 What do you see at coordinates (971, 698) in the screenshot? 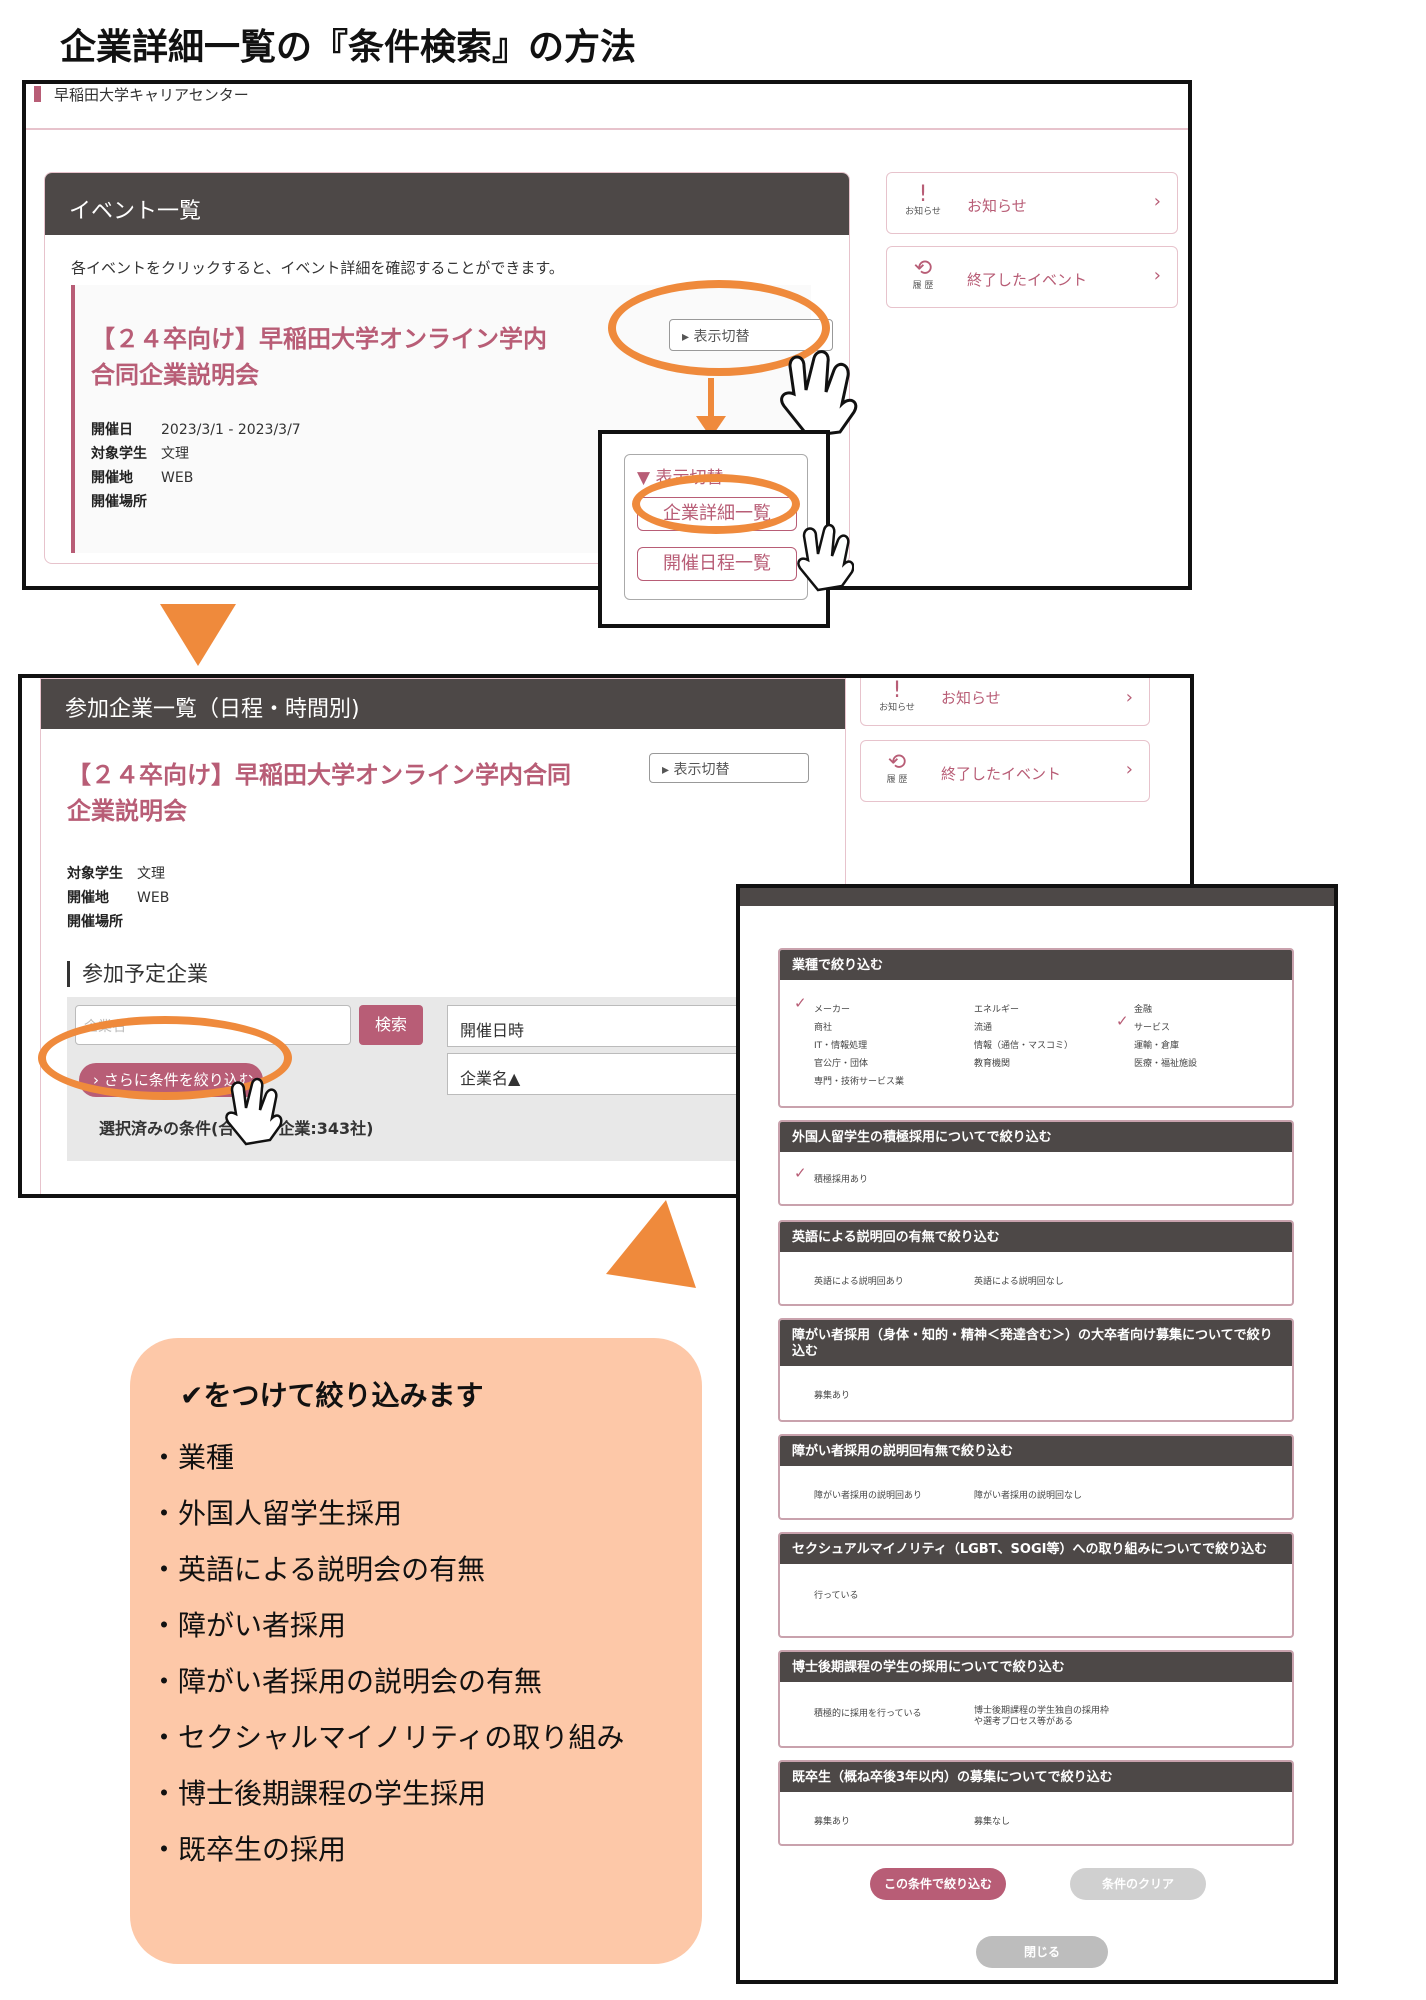
I see `news-label: お知らせ` at bounding box center [971, 698].